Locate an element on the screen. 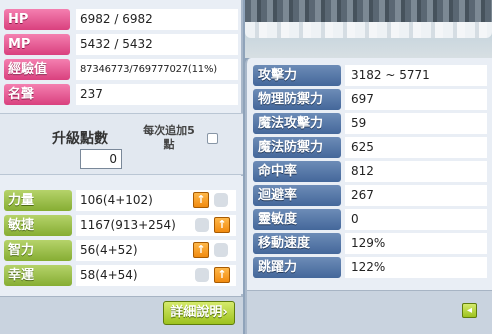 This screenshot has height=334, width=492. attr-row-luk: 幸運 58(4+54) ↑ is located at coordinates (122, 276).